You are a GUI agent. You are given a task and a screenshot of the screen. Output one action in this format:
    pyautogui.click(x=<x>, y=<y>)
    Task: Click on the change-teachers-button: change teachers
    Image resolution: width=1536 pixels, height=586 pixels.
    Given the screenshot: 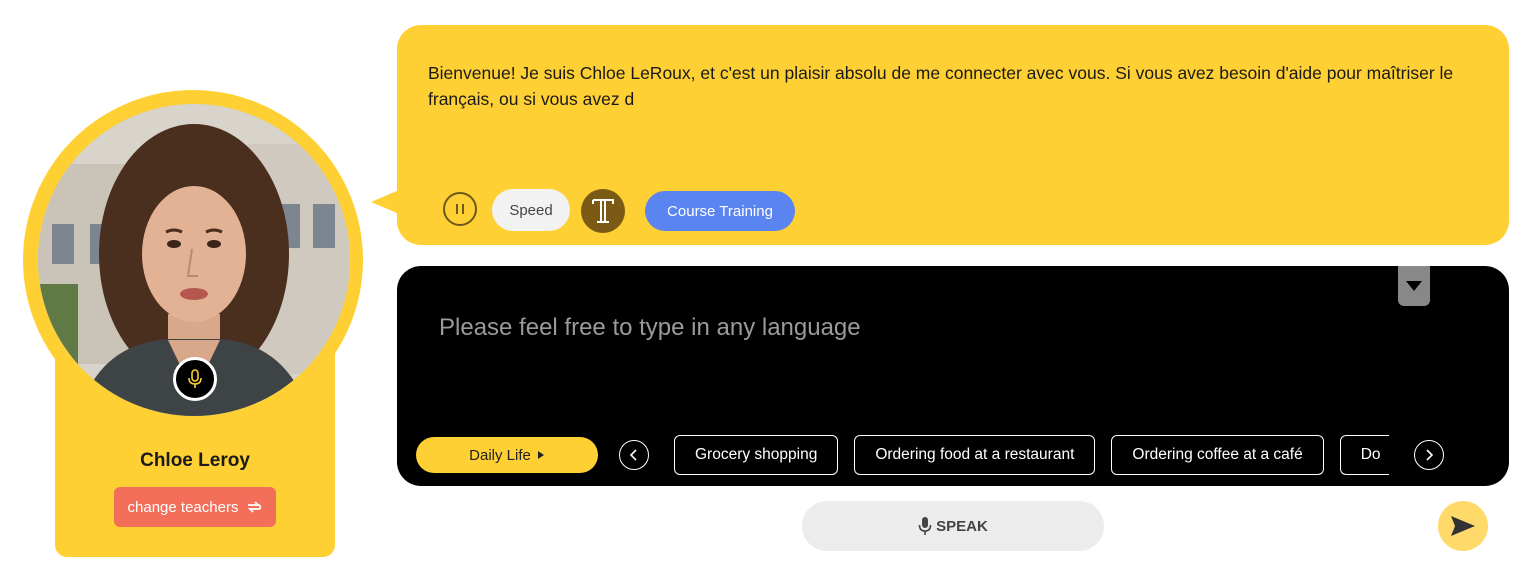 What is the action you would take?
    pyautogui.click(x=195, y=507)
    